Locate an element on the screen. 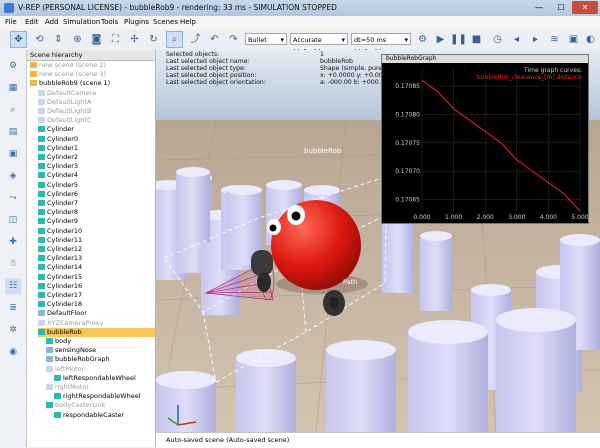 The height and width of the screenshot is (448, 600). slower-icon: ◂ is located at coordinates (516, 39).